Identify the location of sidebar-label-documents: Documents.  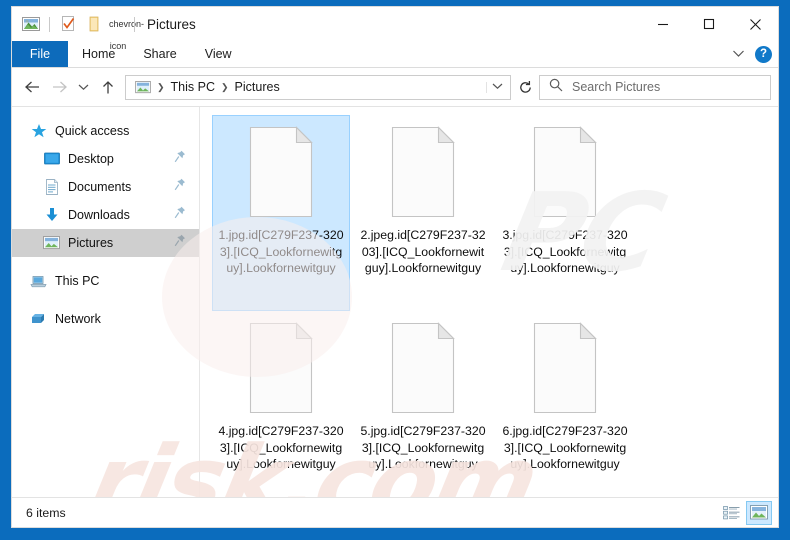
(100, 187).